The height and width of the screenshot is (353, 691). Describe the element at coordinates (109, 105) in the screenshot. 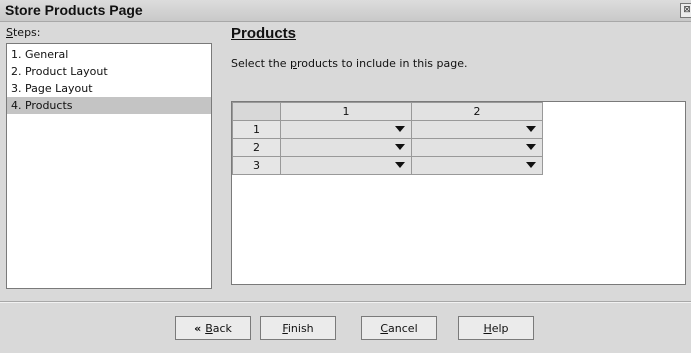

I see `step-item-products: 4. Products` at that location.